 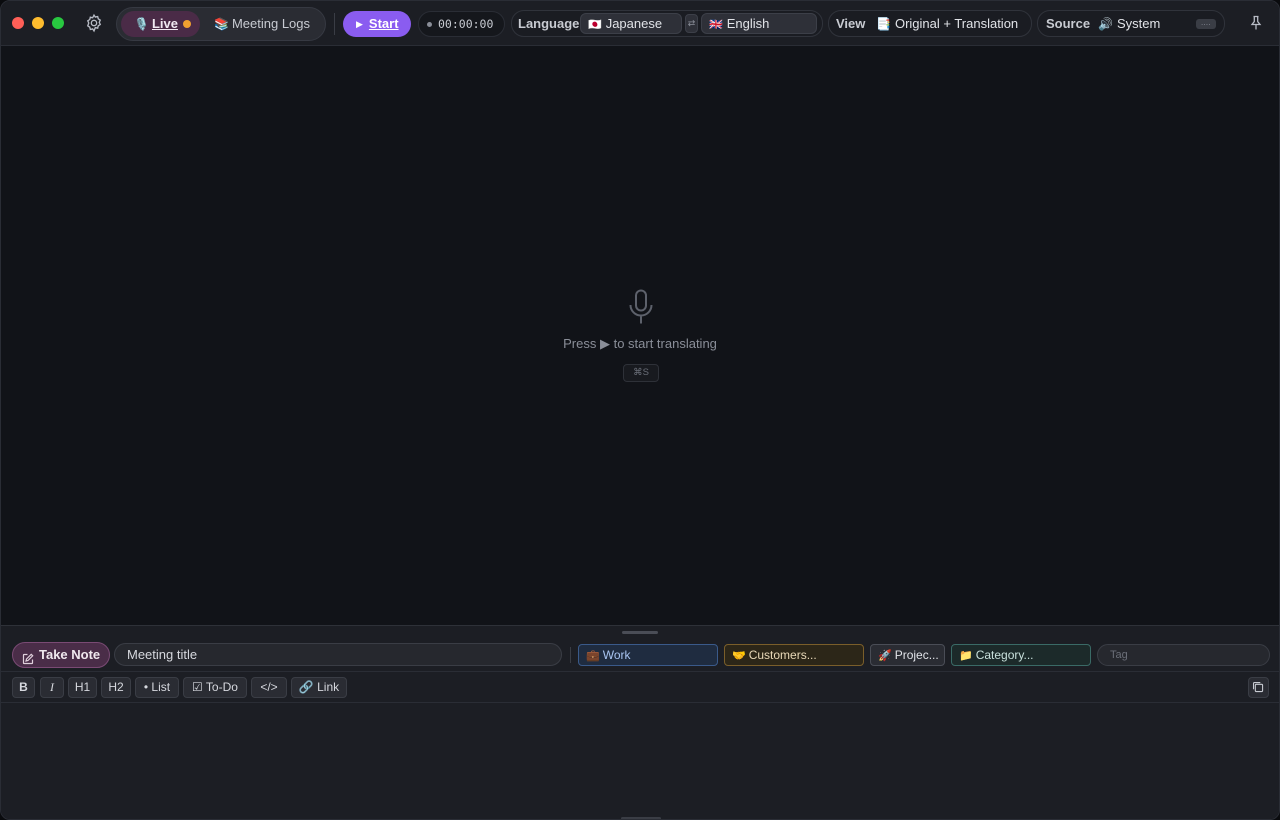 I want to click on timer-value: 00:00:00, so click(x=466, y=24).